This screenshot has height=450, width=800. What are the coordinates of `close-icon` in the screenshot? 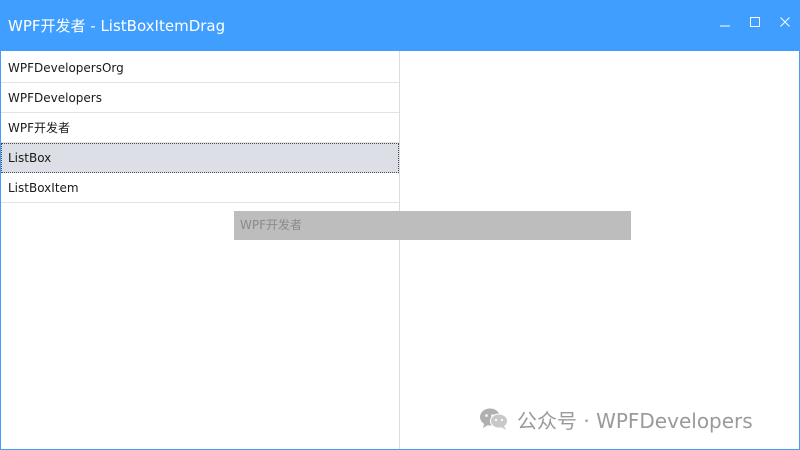 It's located at (785, 22).